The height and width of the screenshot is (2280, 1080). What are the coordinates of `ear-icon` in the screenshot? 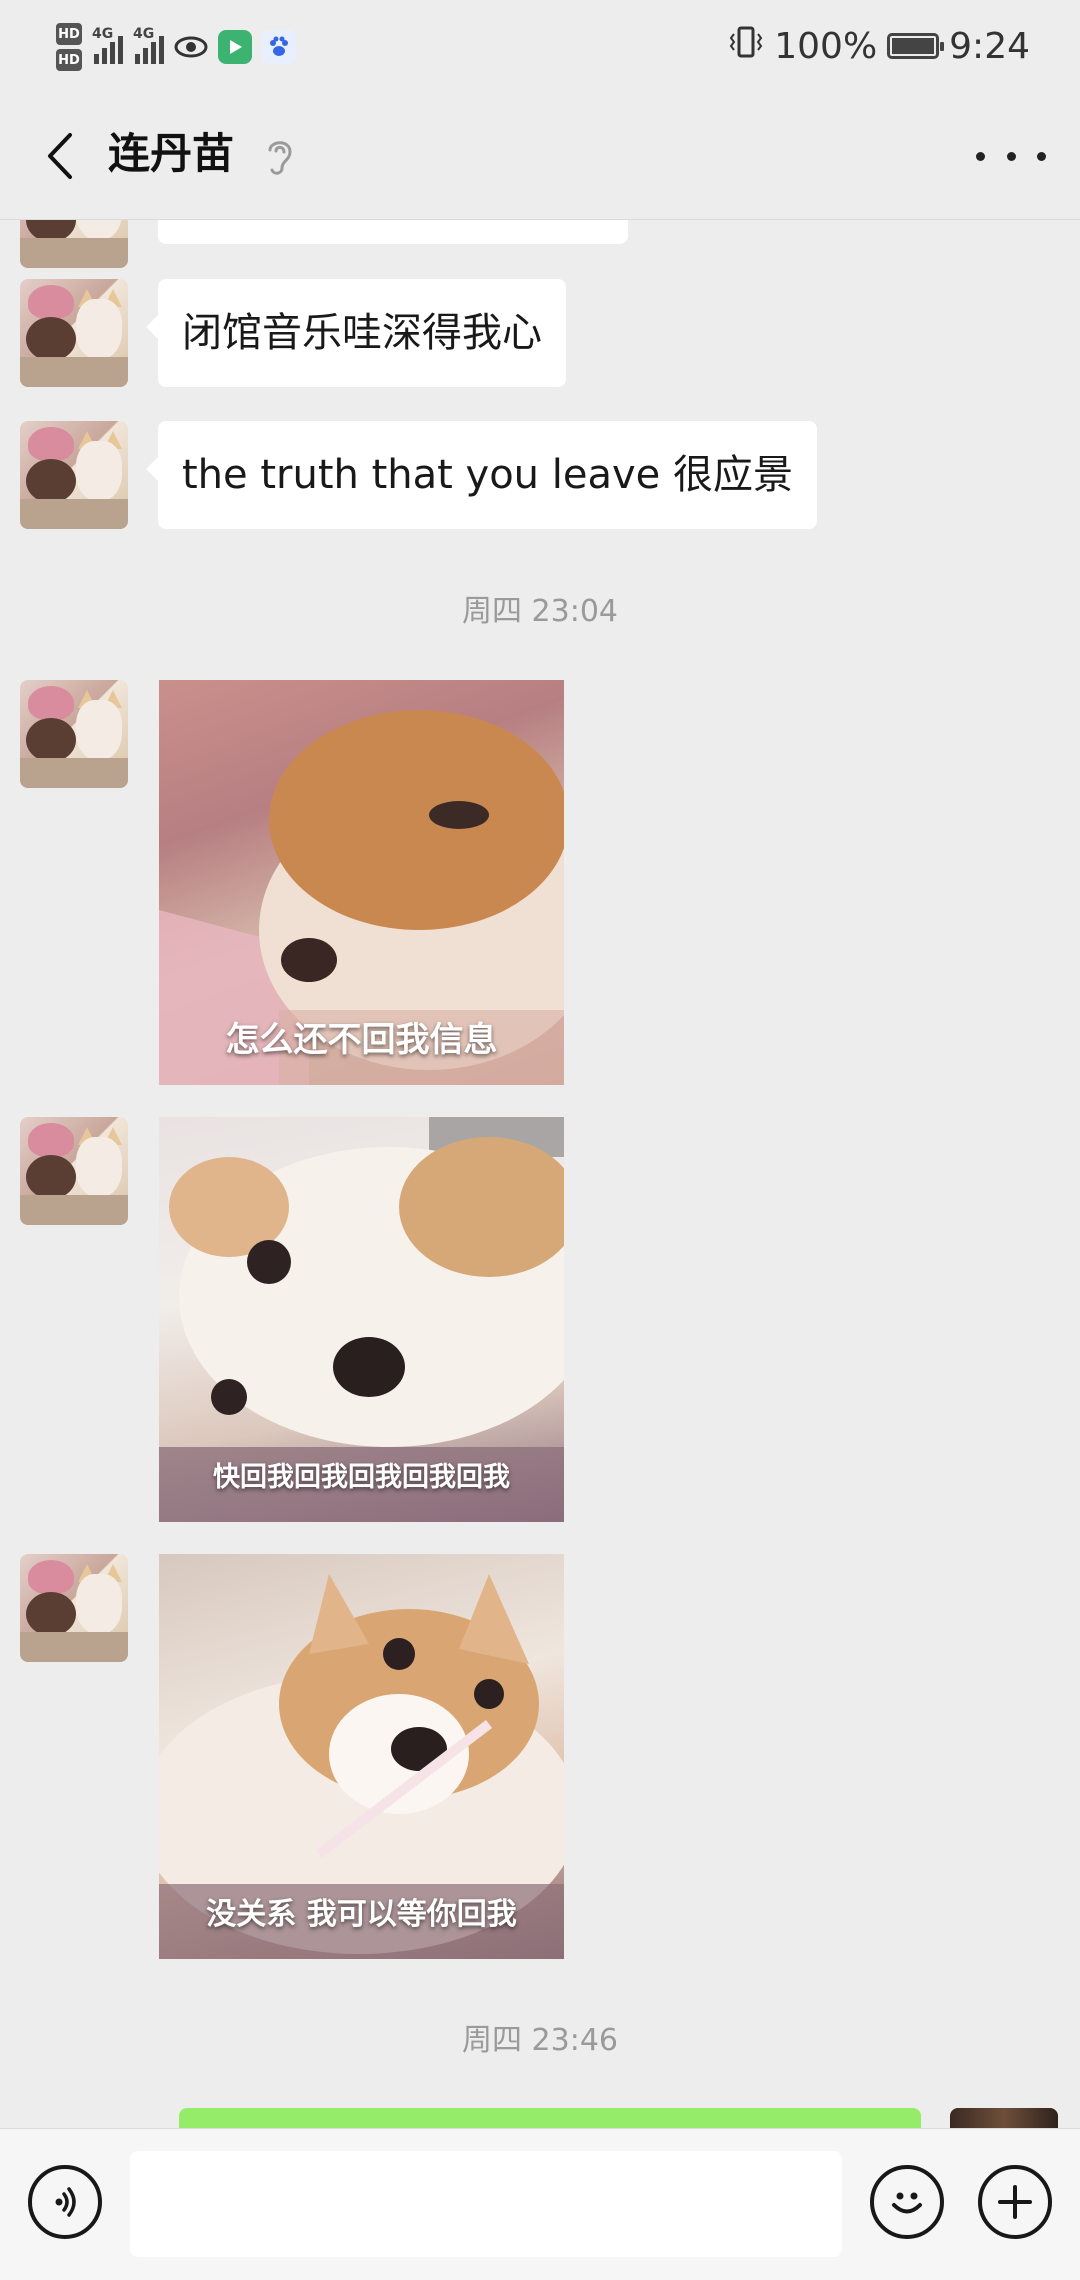 It's located at (280, 156).